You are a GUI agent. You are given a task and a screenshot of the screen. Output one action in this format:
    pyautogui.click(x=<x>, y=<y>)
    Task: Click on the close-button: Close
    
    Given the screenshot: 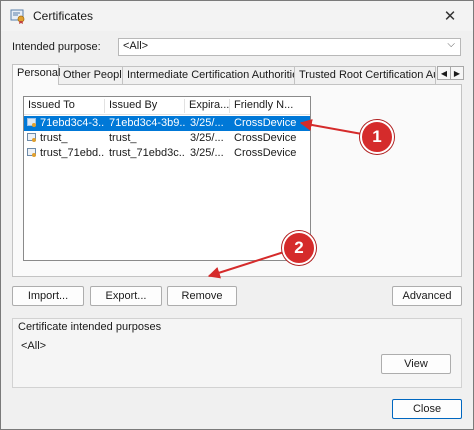 What is the action you would take?
    pyautogui.click(x=427, y=409)
    